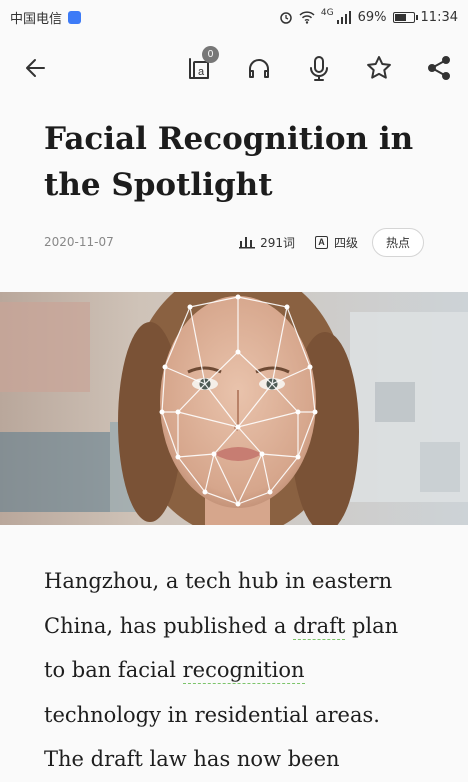 This screenshot has height=782, width=468. Describe the element at coordinates (345, 242) in the screenshot. I see `level-label: 四级` at that location.